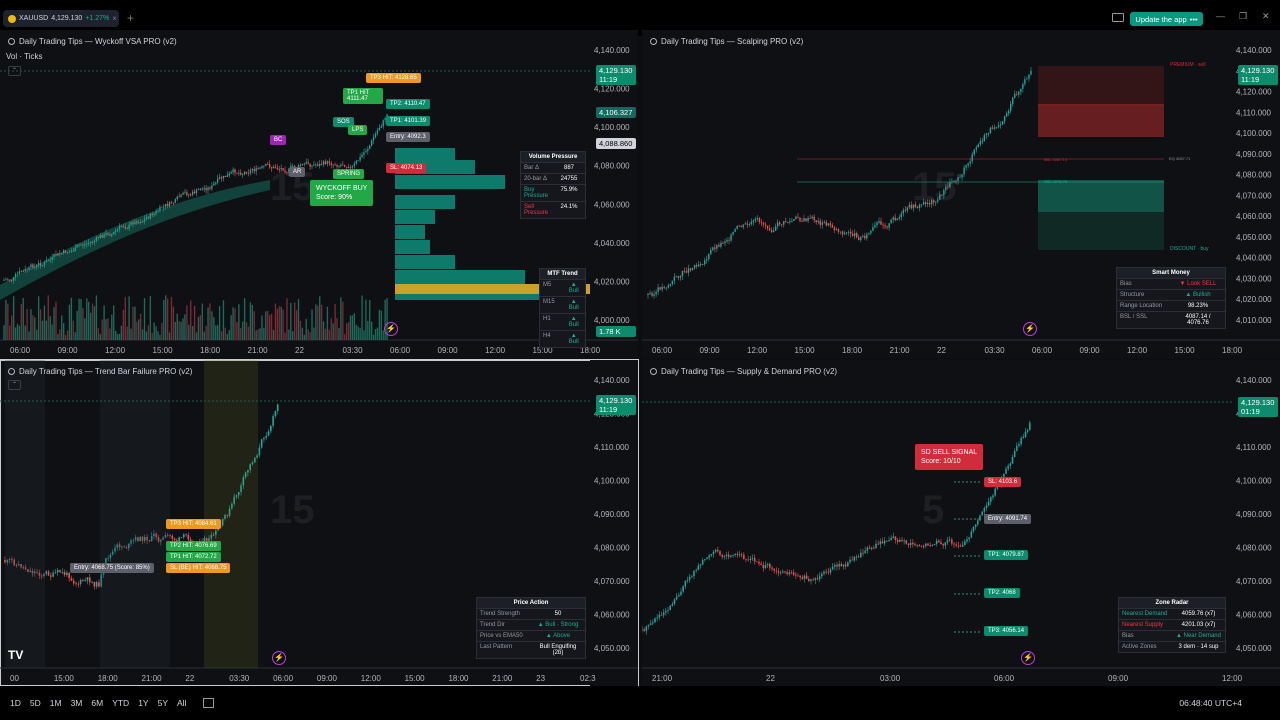 This screenshot has width=1280, height=720. Describe the element at coordinates (35, 703) in the screenshot. I see `range-5d-button: 5D` at that location.